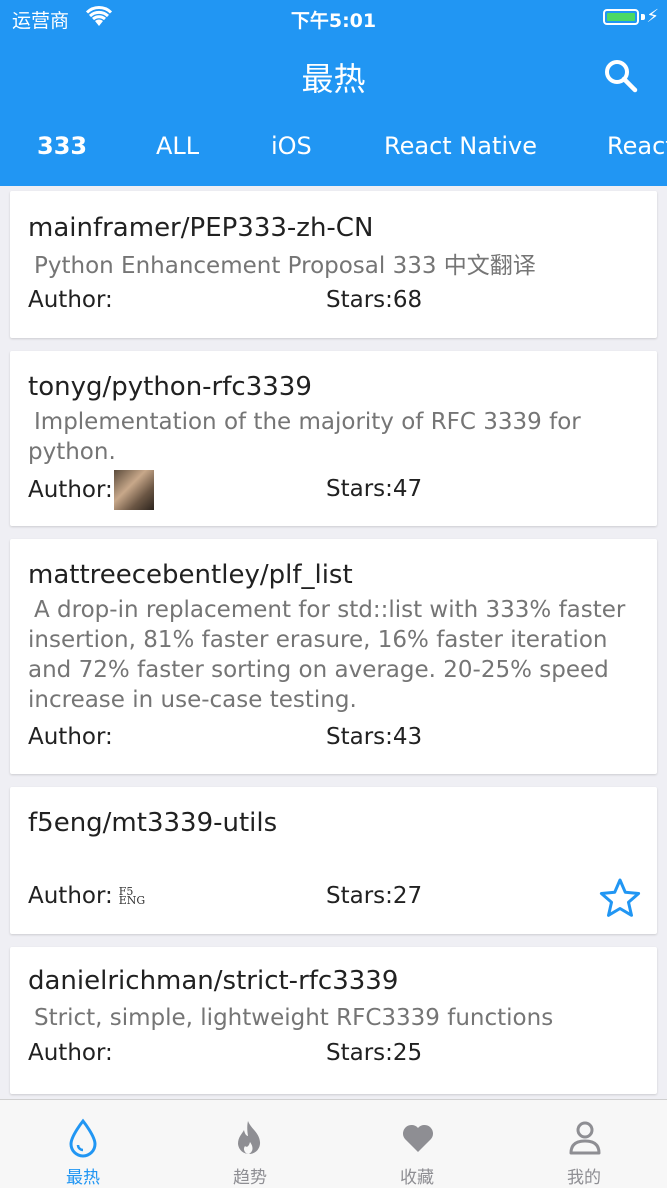 The width and height of the screenshot is (667, 1188). What do you see at coordinates (250, 1178) in the screenshot?
I see `bottom-tab-label: 趋势` at bounding box center [250, 1178].